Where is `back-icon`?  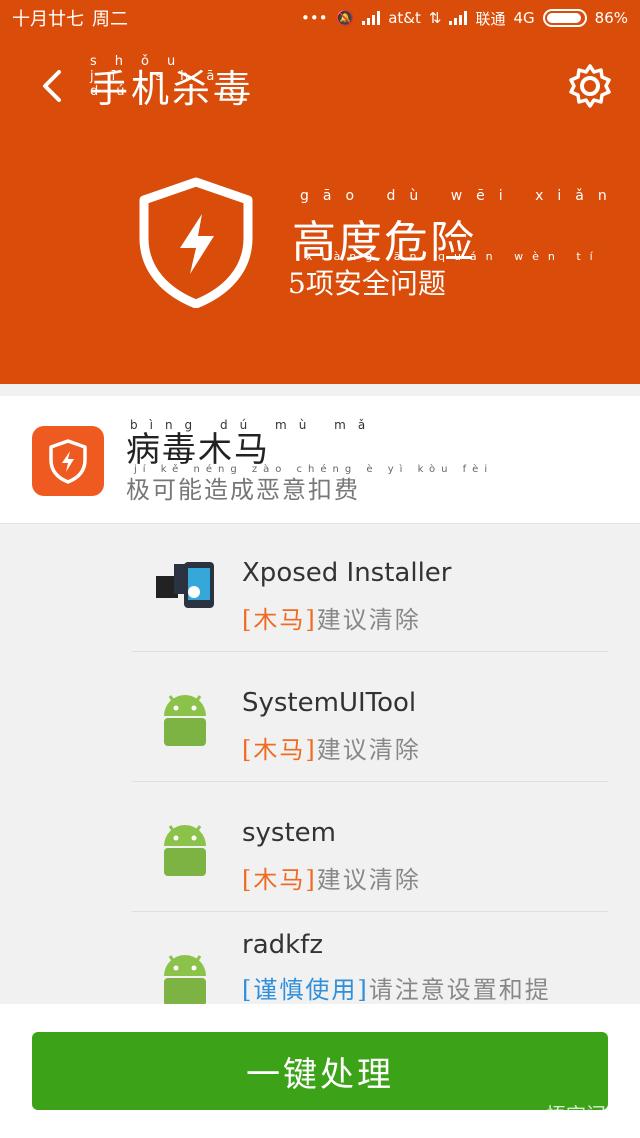
back-icon is located at coordinates (52, 86).